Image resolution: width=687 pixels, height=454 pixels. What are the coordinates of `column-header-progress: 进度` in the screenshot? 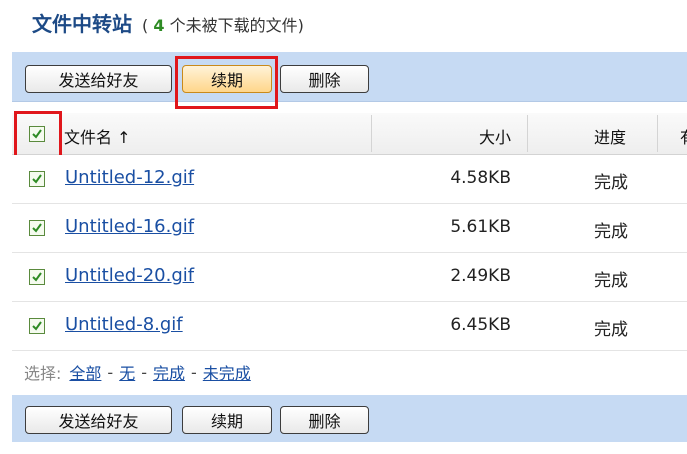 It's located at (610, 136).